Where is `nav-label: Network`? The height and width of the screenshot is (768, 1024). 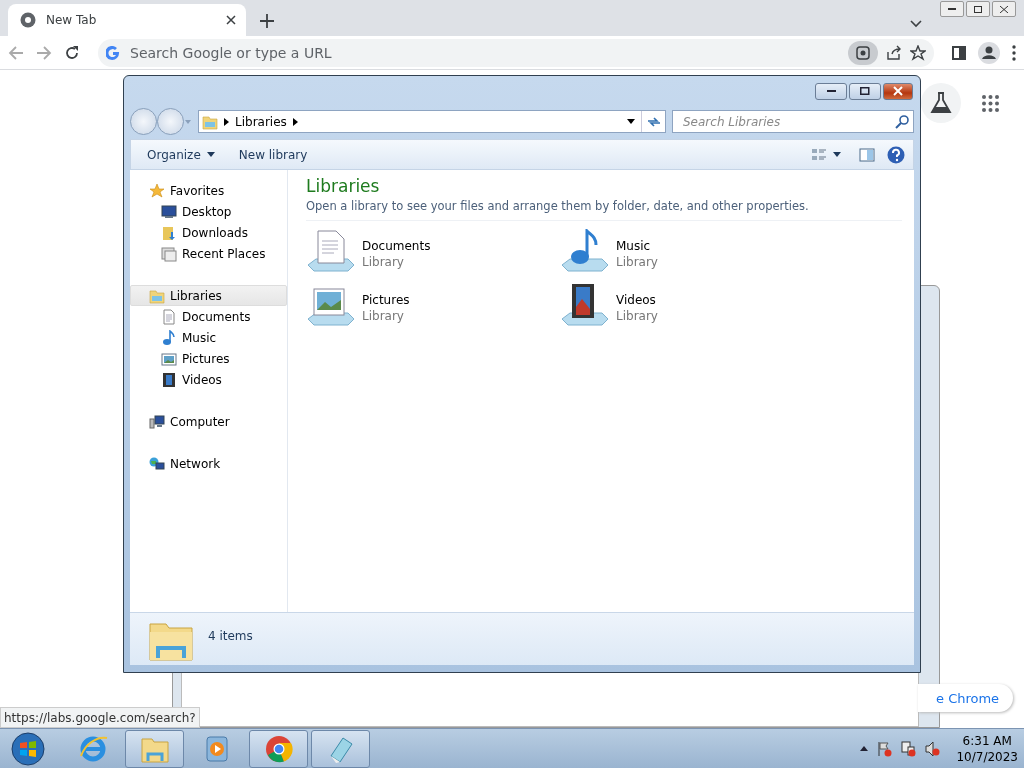 nav-label: Network is located at coordinates (195, 463).